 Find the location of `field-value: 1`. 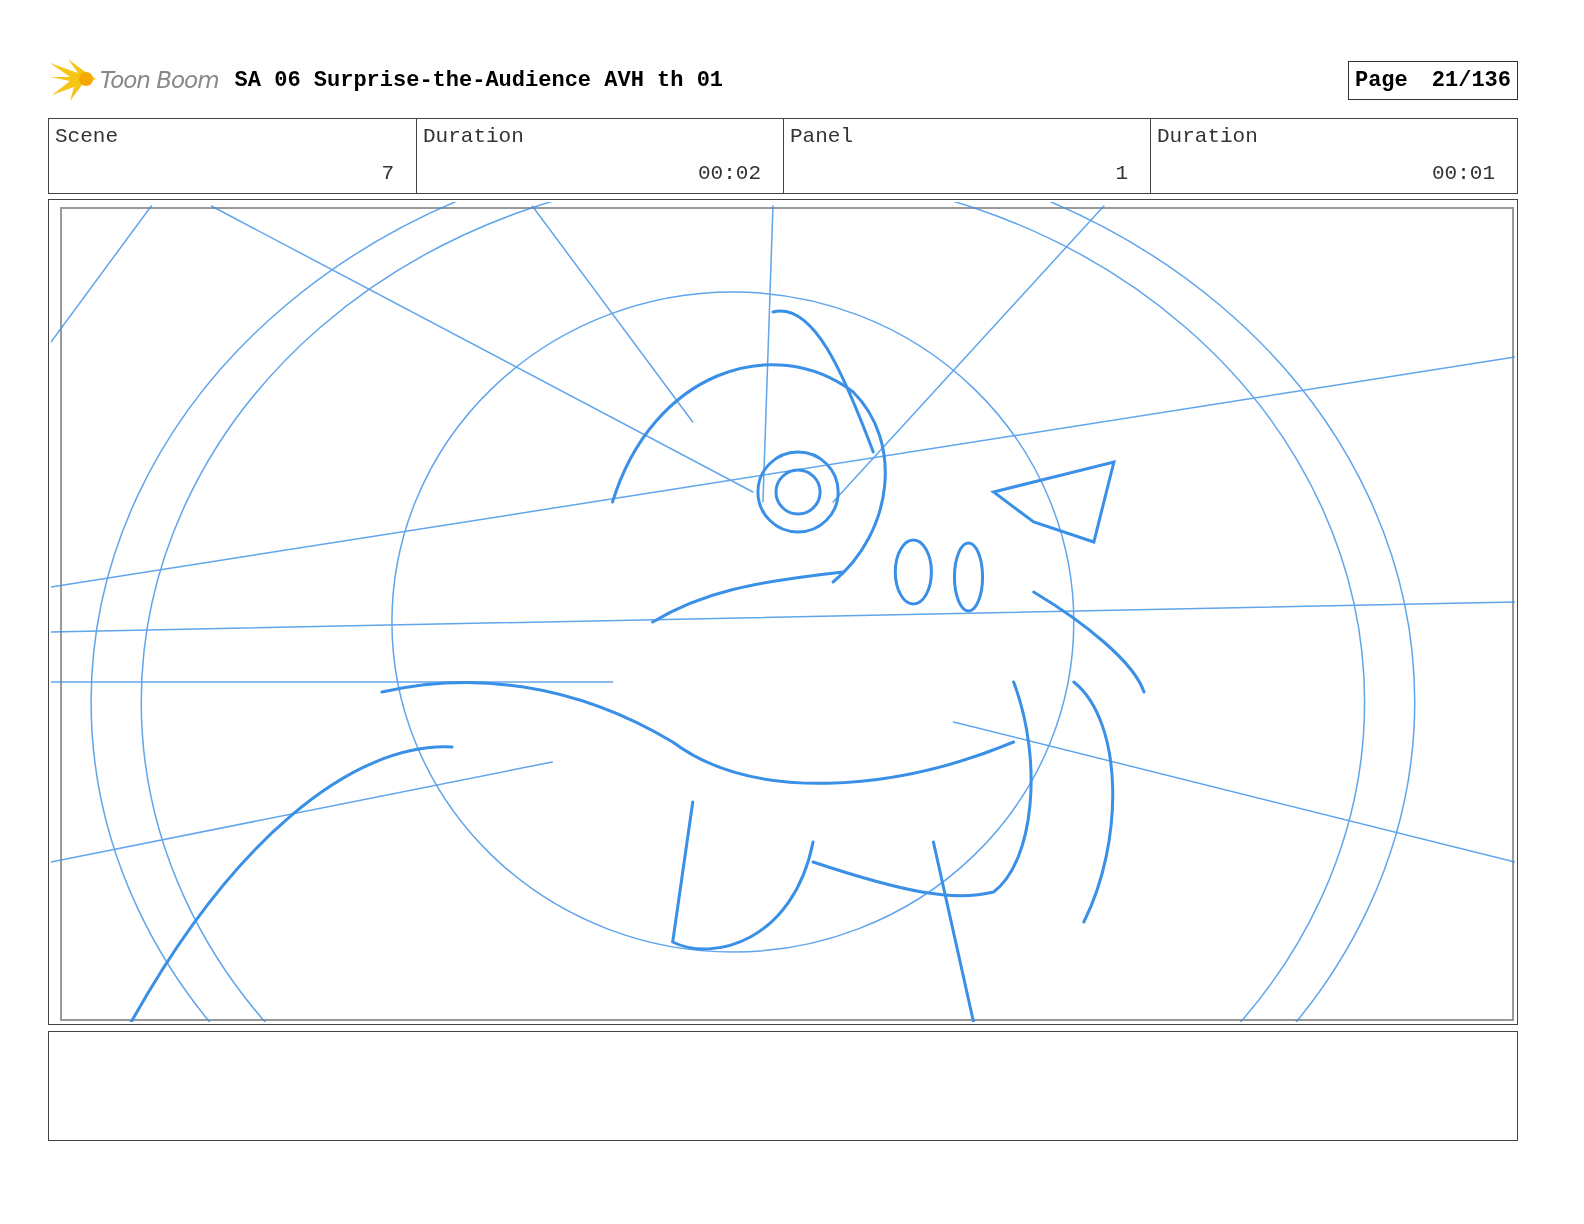

field-value: 1 is located at coordinates (1121, 173).